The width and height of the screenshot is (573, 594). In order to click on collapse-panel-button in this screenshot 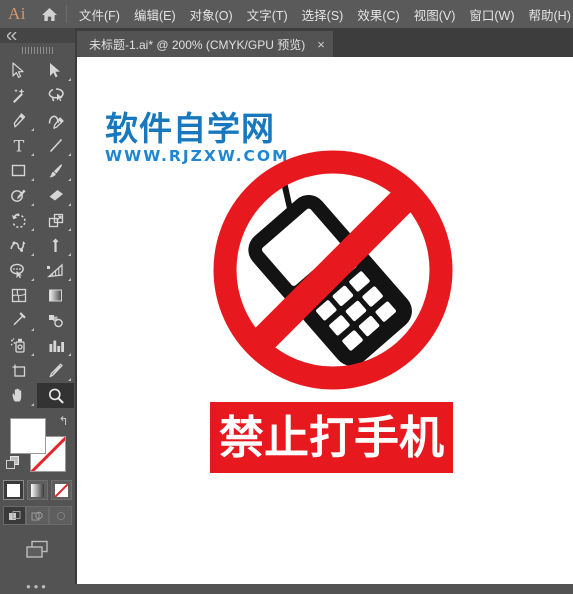, I will do `click(37, 35)`.